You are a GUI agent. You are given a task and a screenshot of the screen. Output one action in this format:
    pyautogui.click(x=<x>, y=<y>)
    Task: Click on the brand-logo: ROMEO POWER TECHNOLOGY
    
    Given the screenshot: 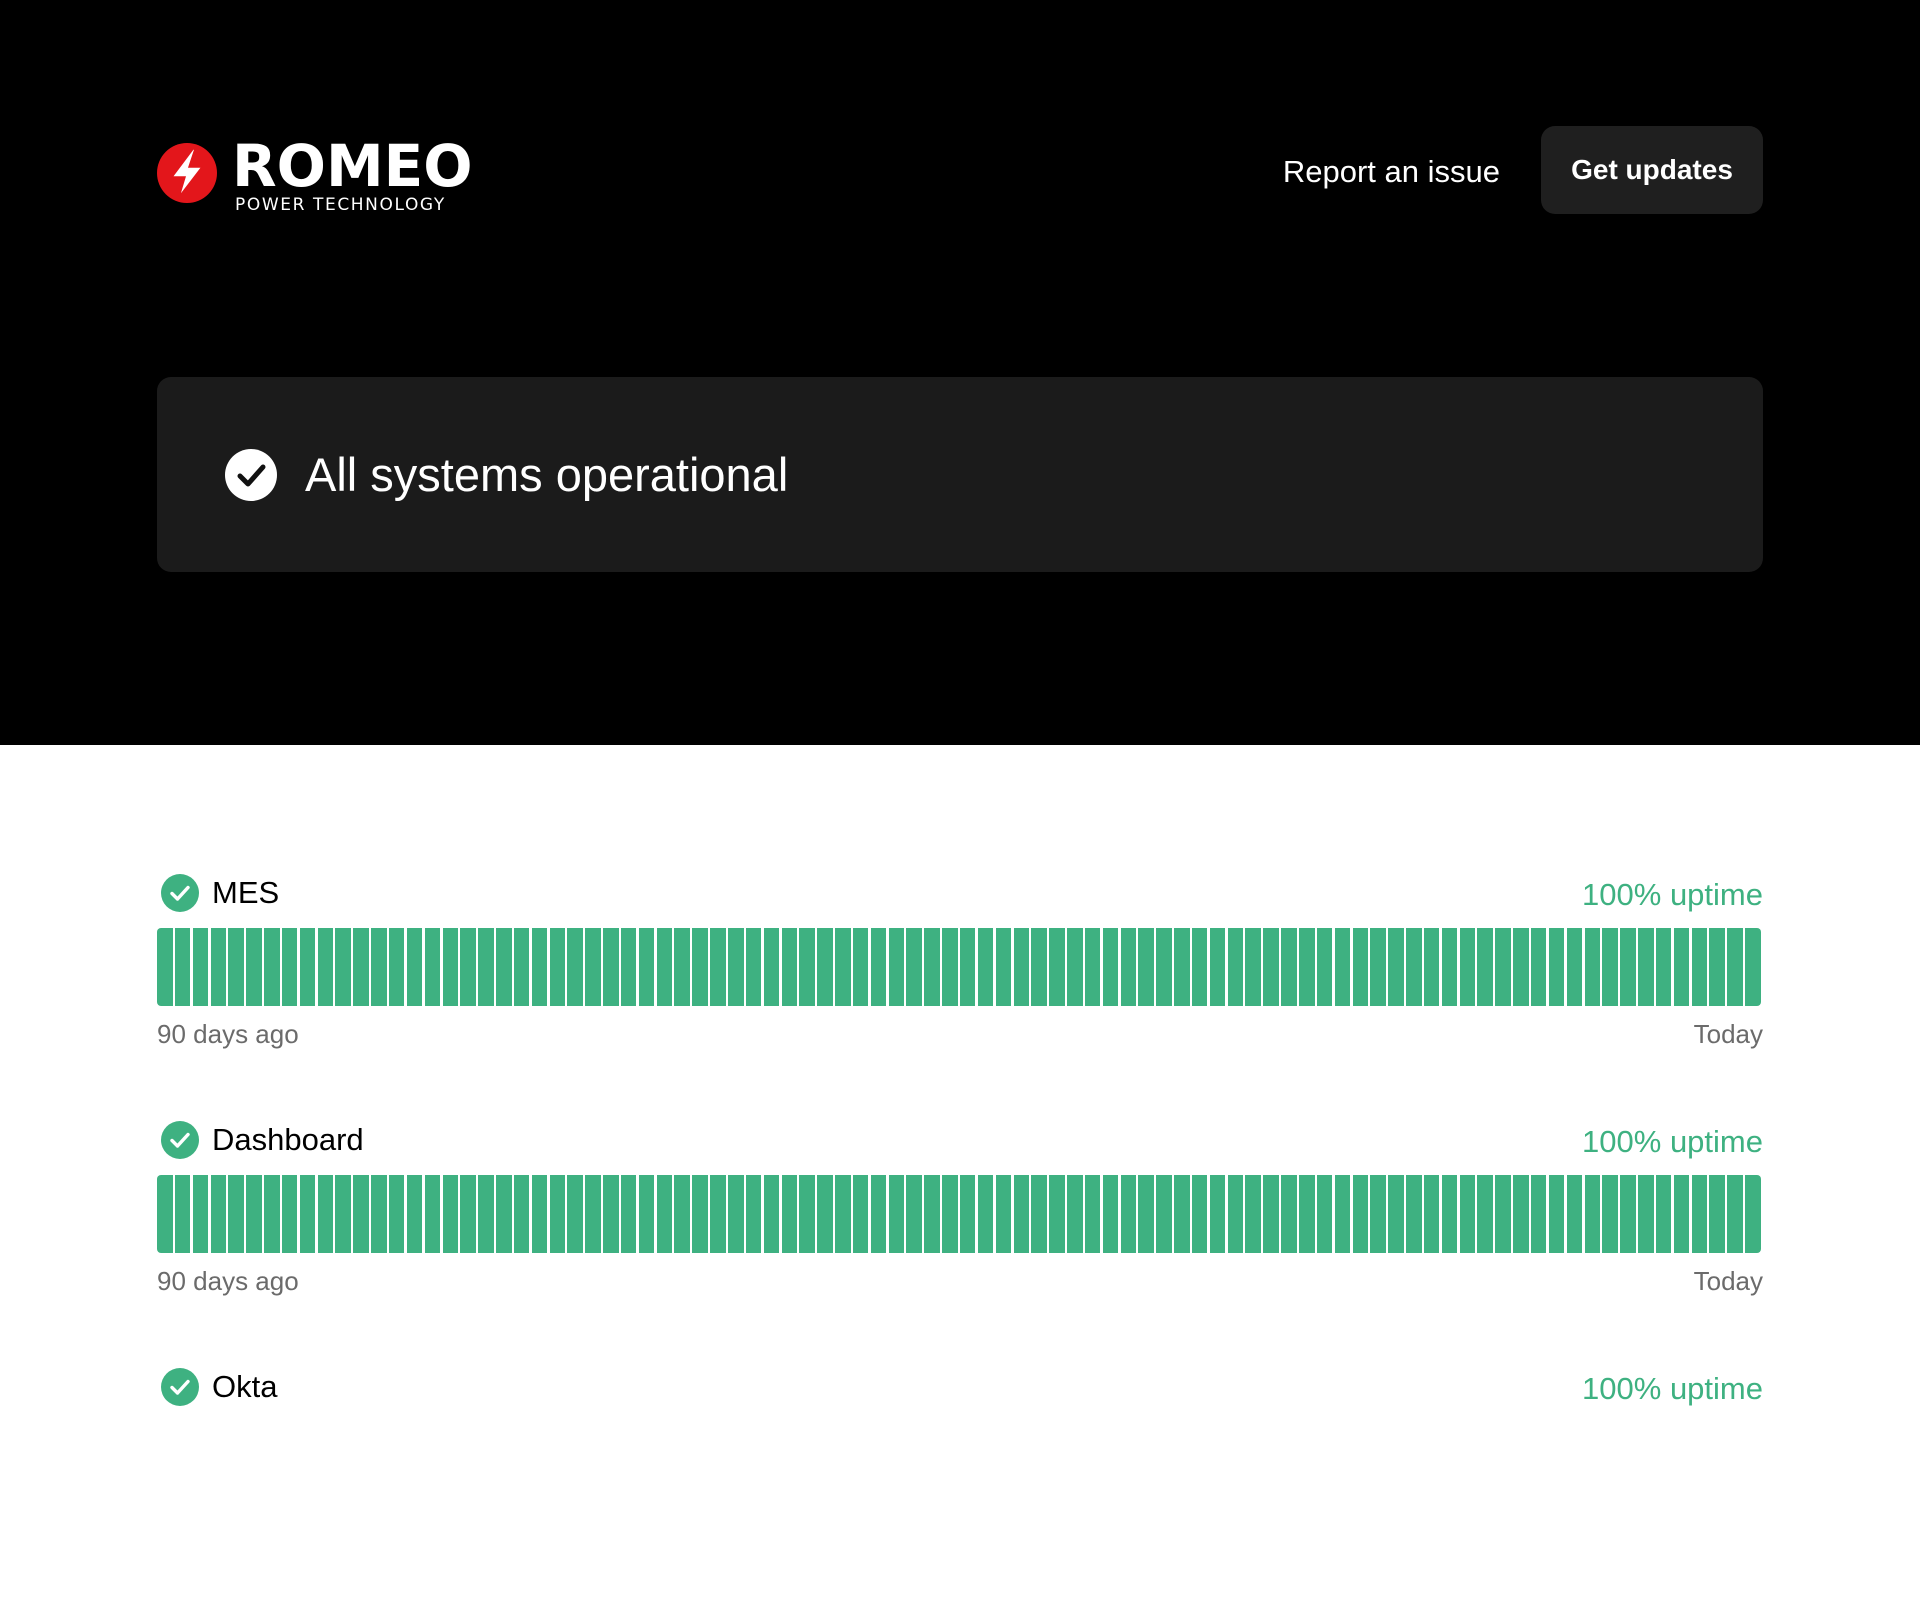 What is the action you would take?
    pyautogui.click(x=317, y=174)
    